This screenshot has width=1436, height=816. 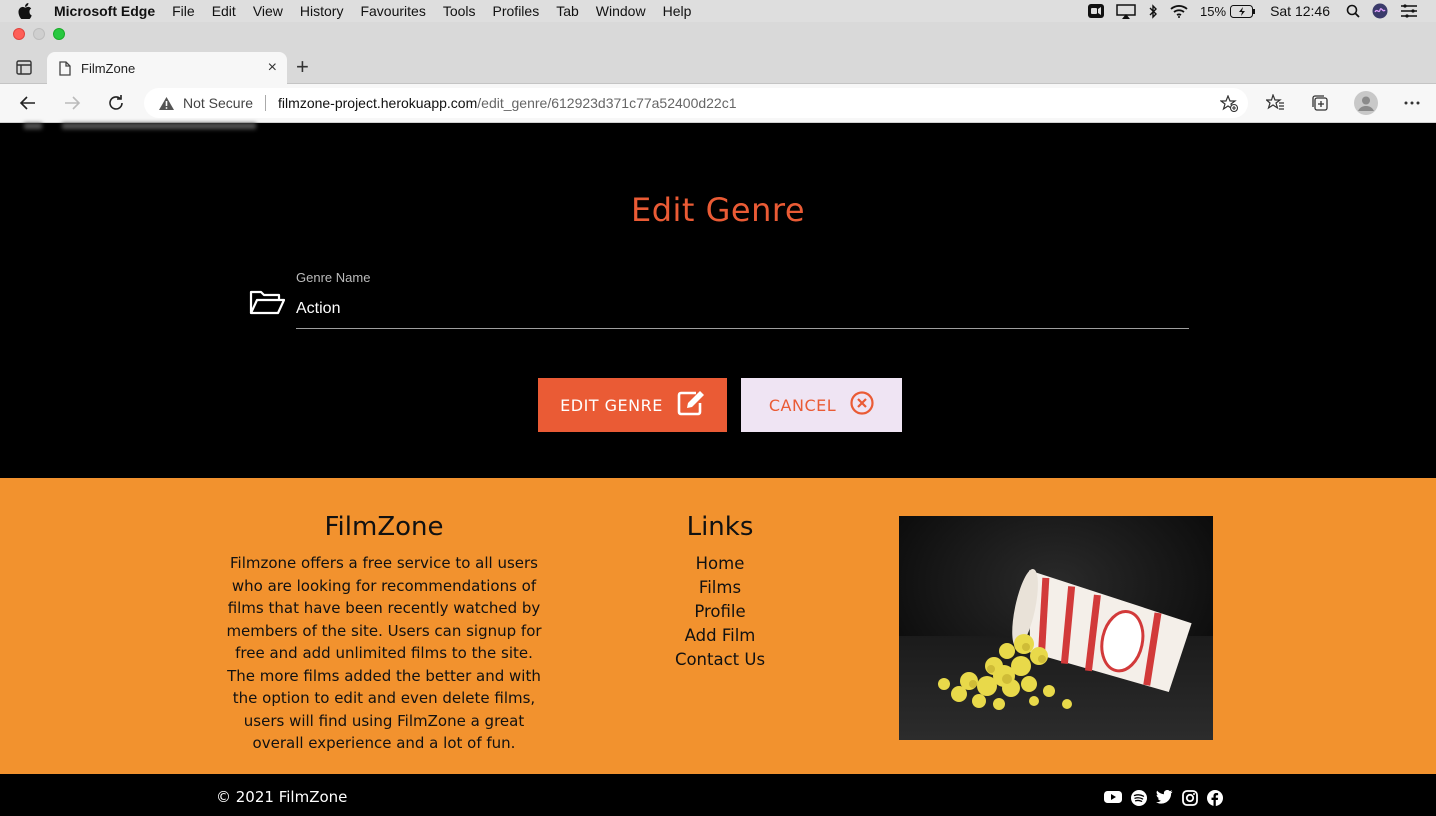 I want to click on spotify-icon, so click(x=1139, y=798).